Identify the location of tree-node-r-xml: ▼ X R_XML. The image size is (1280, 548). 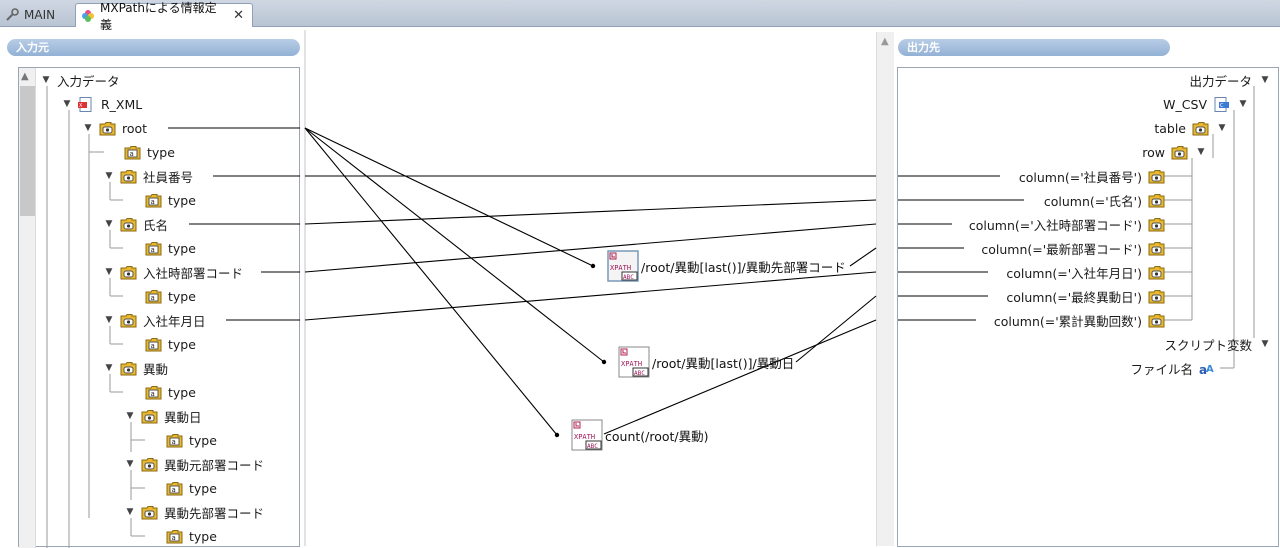
(102, 104).